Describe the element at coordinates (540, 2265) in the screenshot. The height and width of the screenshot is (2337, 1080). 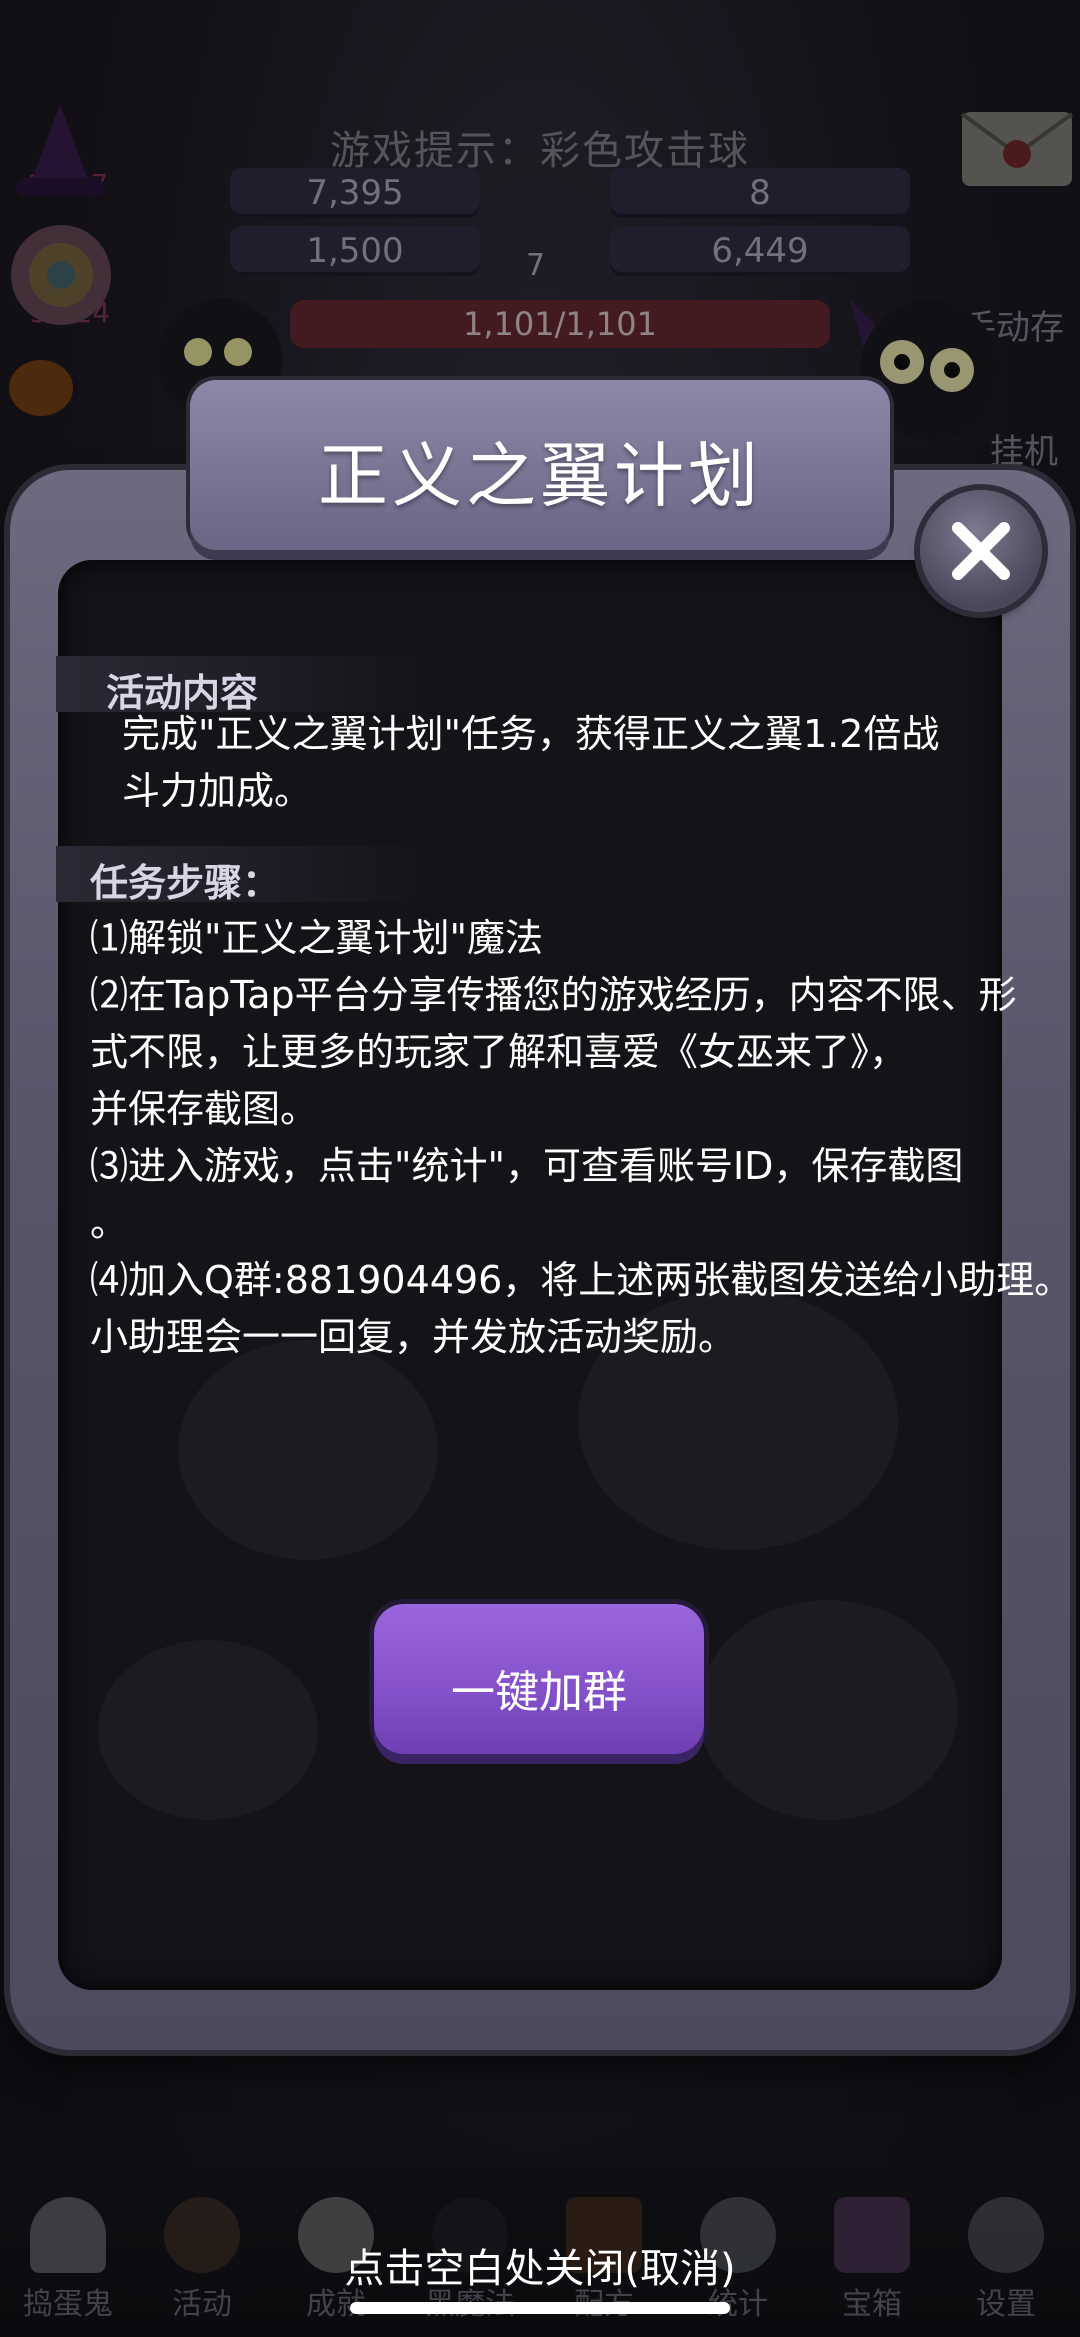
I see `dismiss-hint: 点击空白处关闭(取消)` at that location.